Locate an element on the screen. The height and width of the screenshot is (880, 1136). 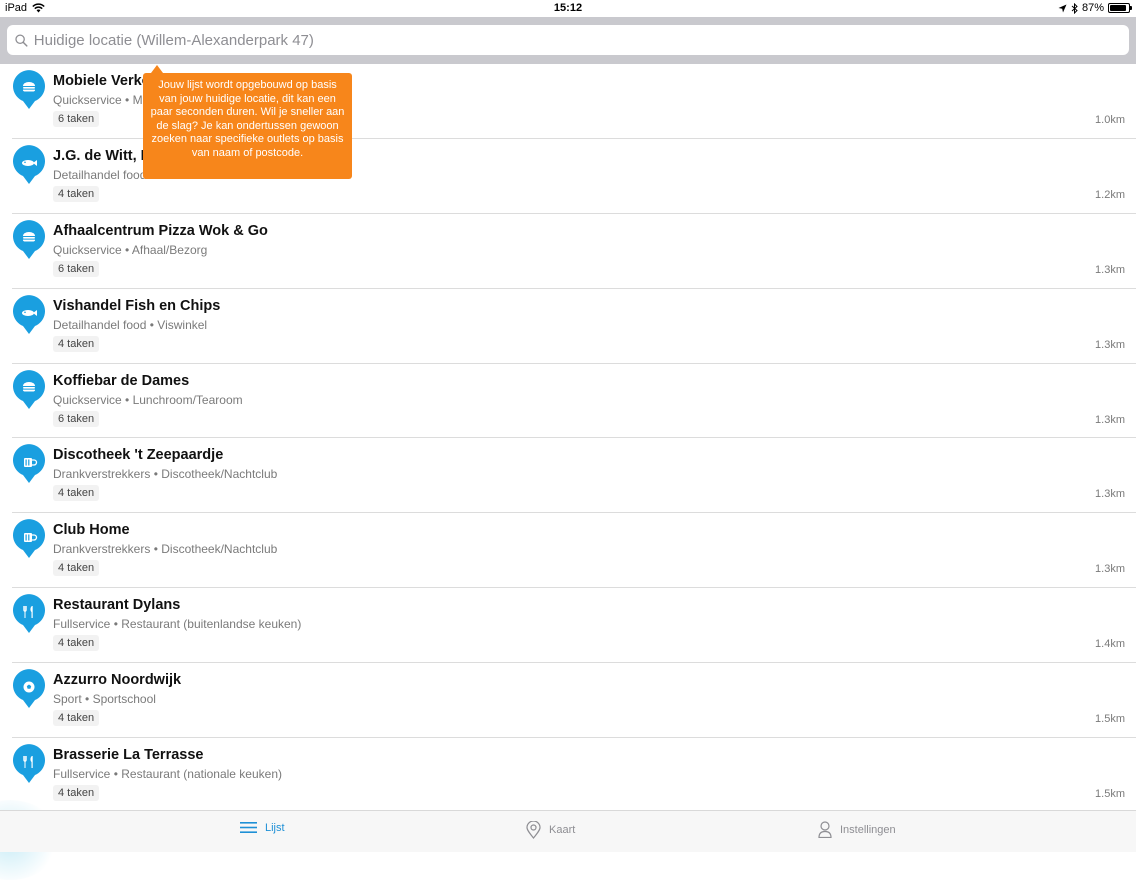
outlet-distance: 1.4km is located at coordinates (1110, 644).